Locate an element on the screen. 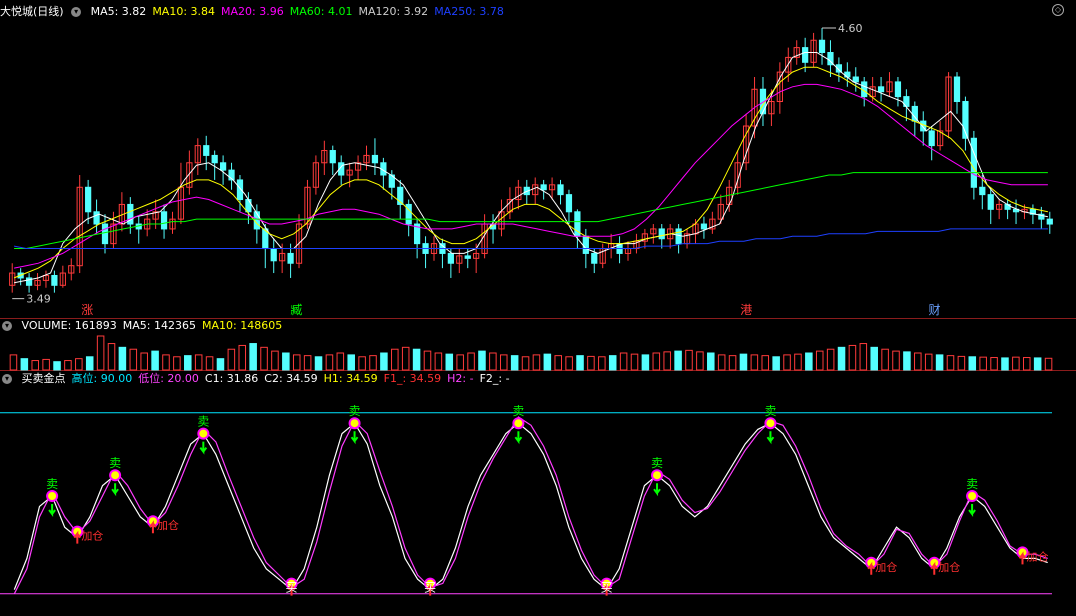  low-price-label: 3.49 is located at coordinates (38, 299).